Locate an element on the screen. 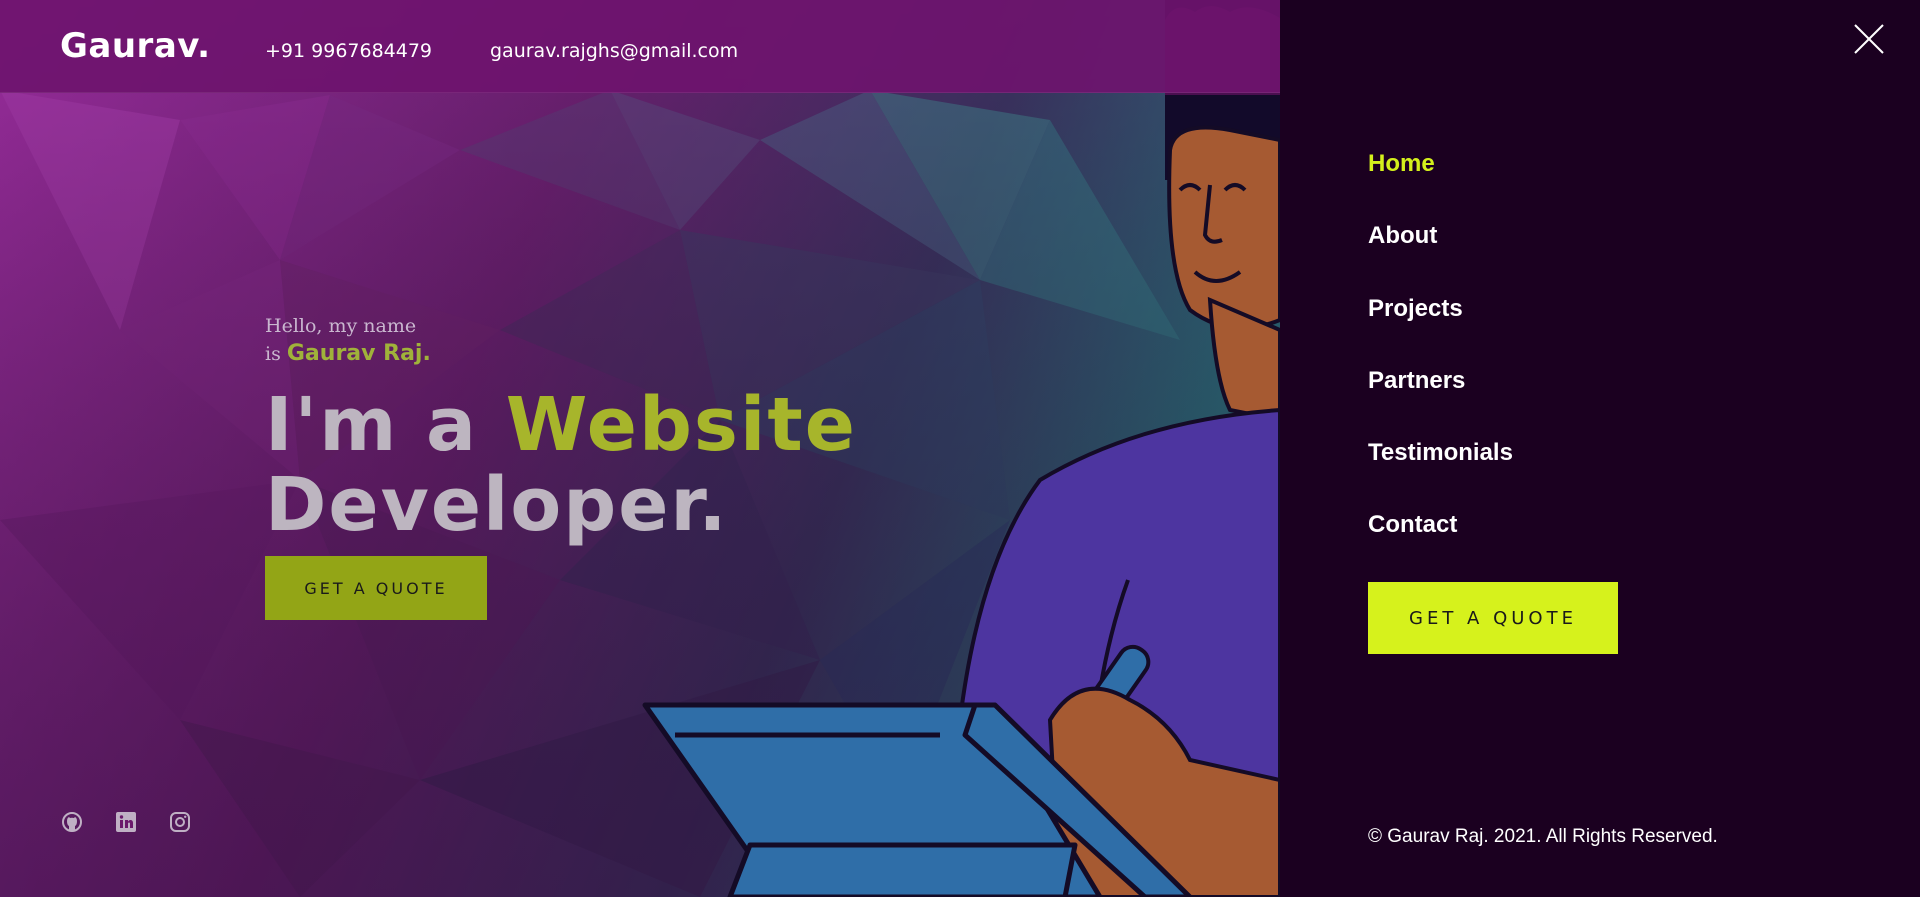  menu-item-testimonials: Testimonials is located at coordinates (1440, 453).